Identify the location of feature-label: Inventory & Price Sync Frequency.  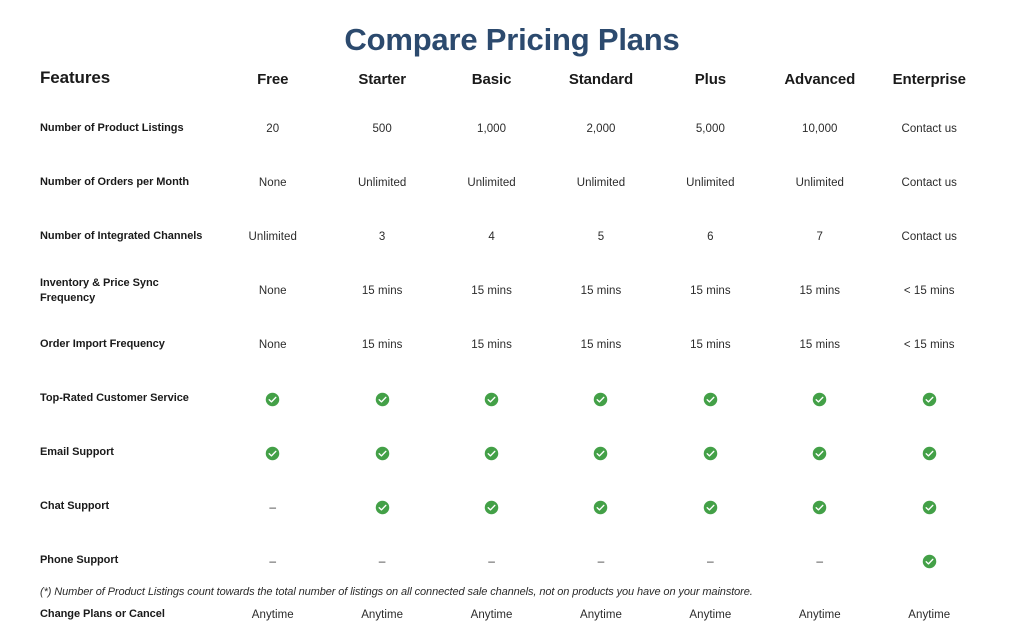
(99, 290).